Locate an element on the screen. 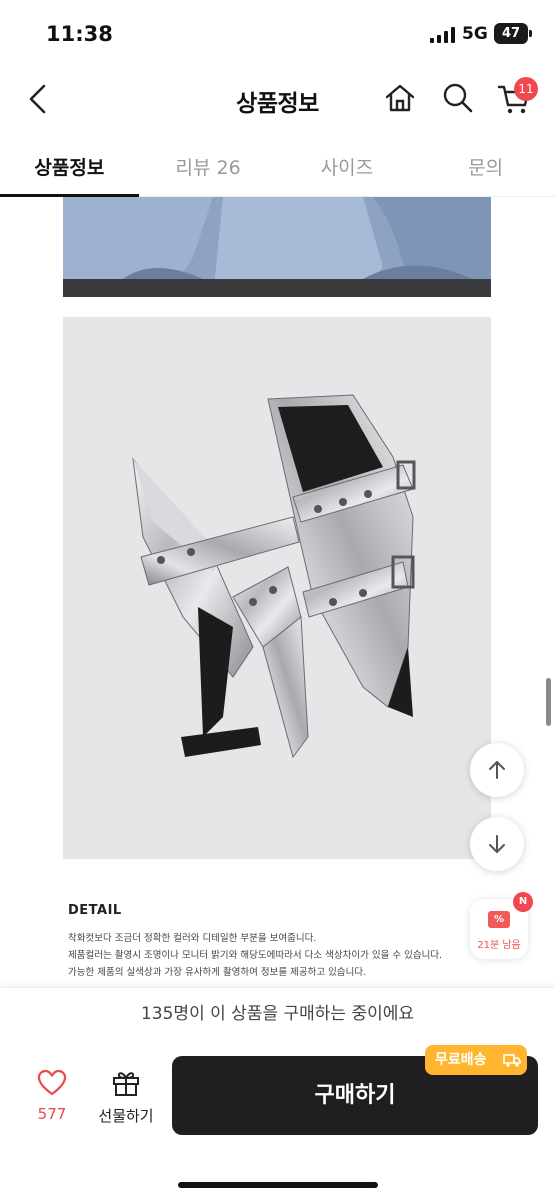  coupon-time-left: 21분 남음 is located at coordinates (499, 945).